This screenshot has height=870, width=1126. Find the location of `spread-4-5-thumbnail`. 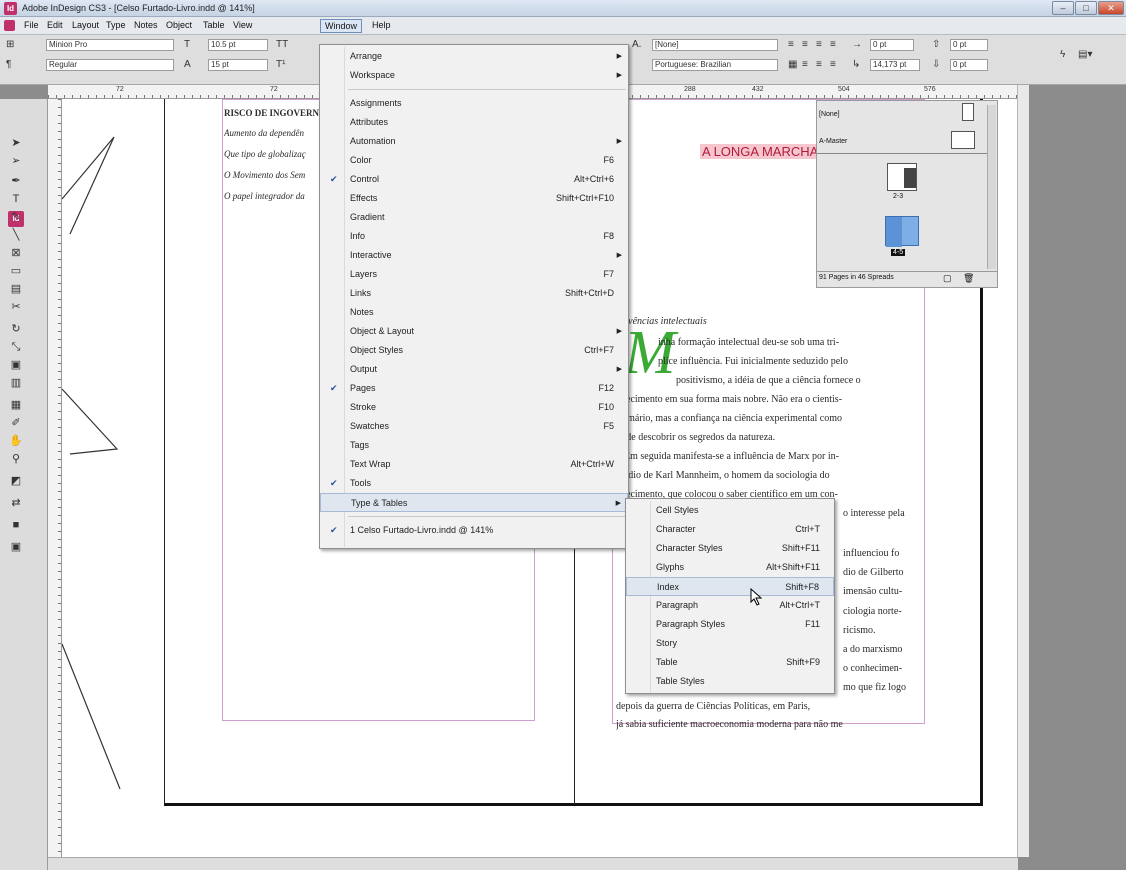

spread-4-5-thumbnail is located at coordinates (902, 231).